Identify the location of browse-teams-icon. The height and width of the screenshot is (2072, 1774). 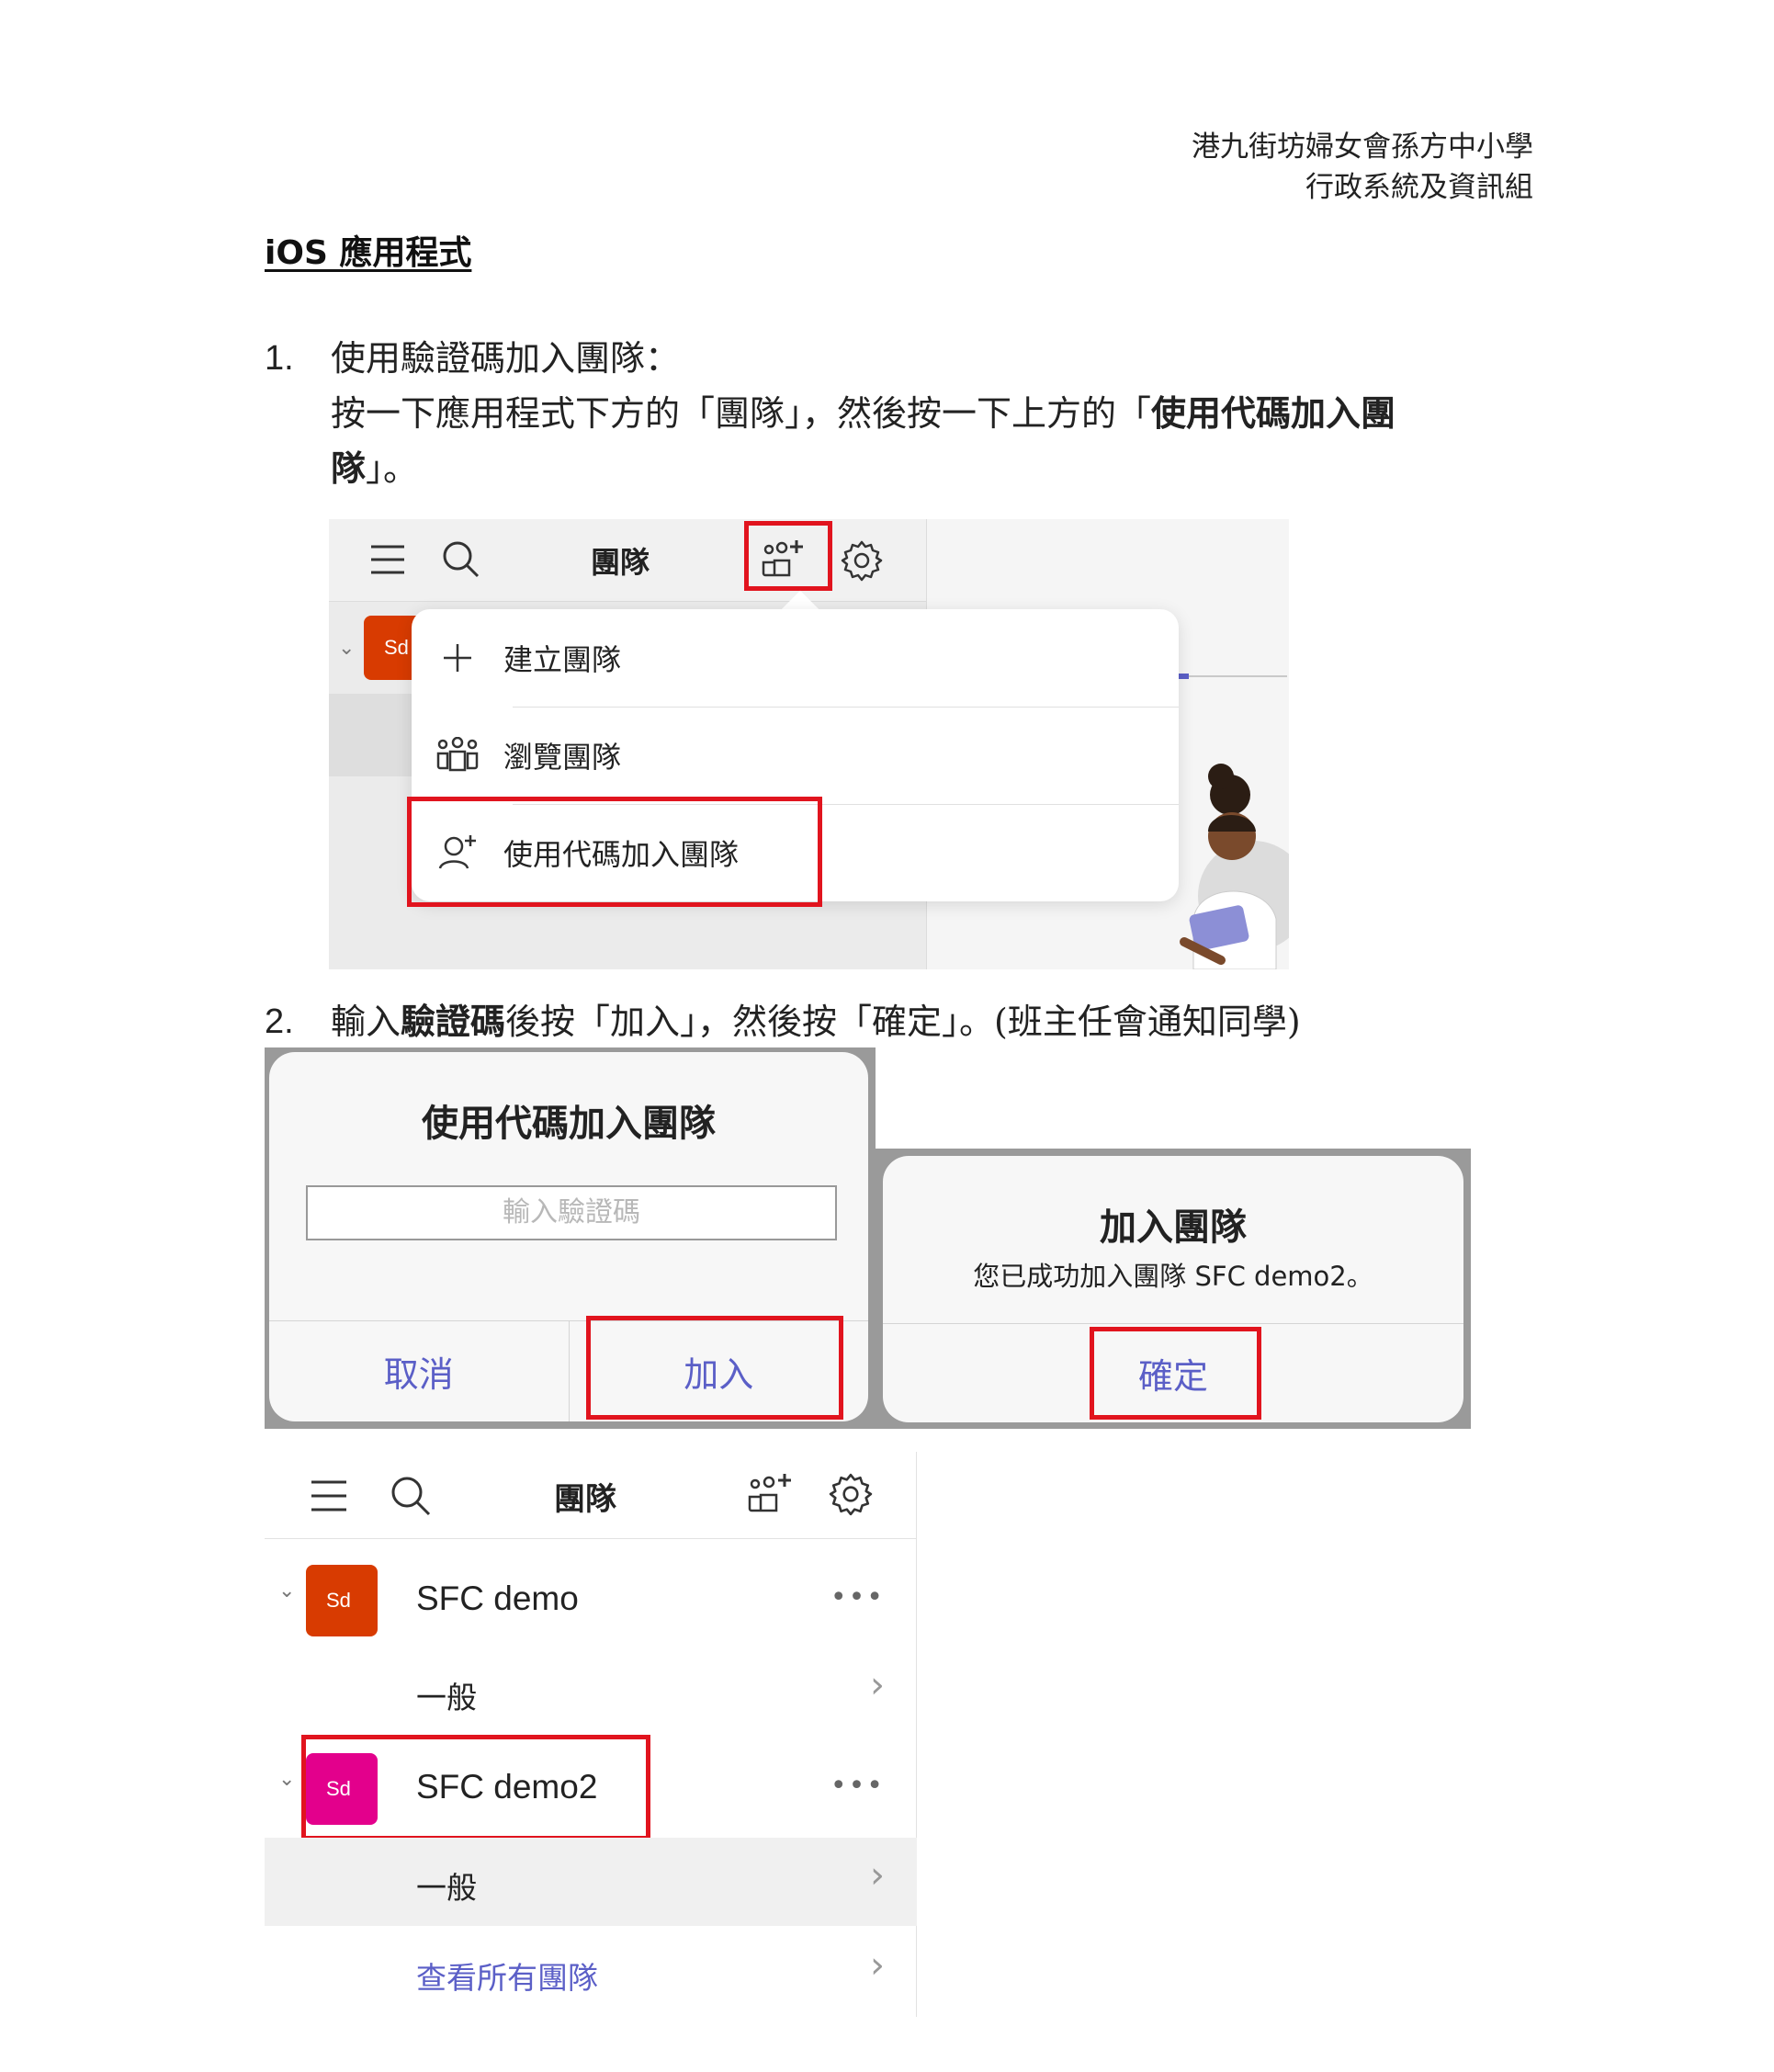
(457, 755).